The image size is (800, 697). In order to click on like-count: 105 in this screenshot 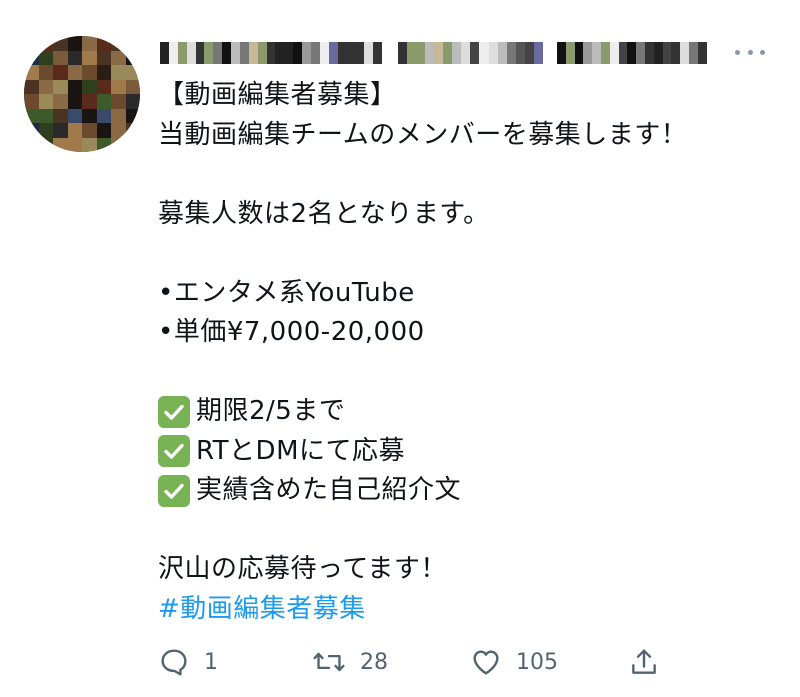, I will do `click(537, 662)`.